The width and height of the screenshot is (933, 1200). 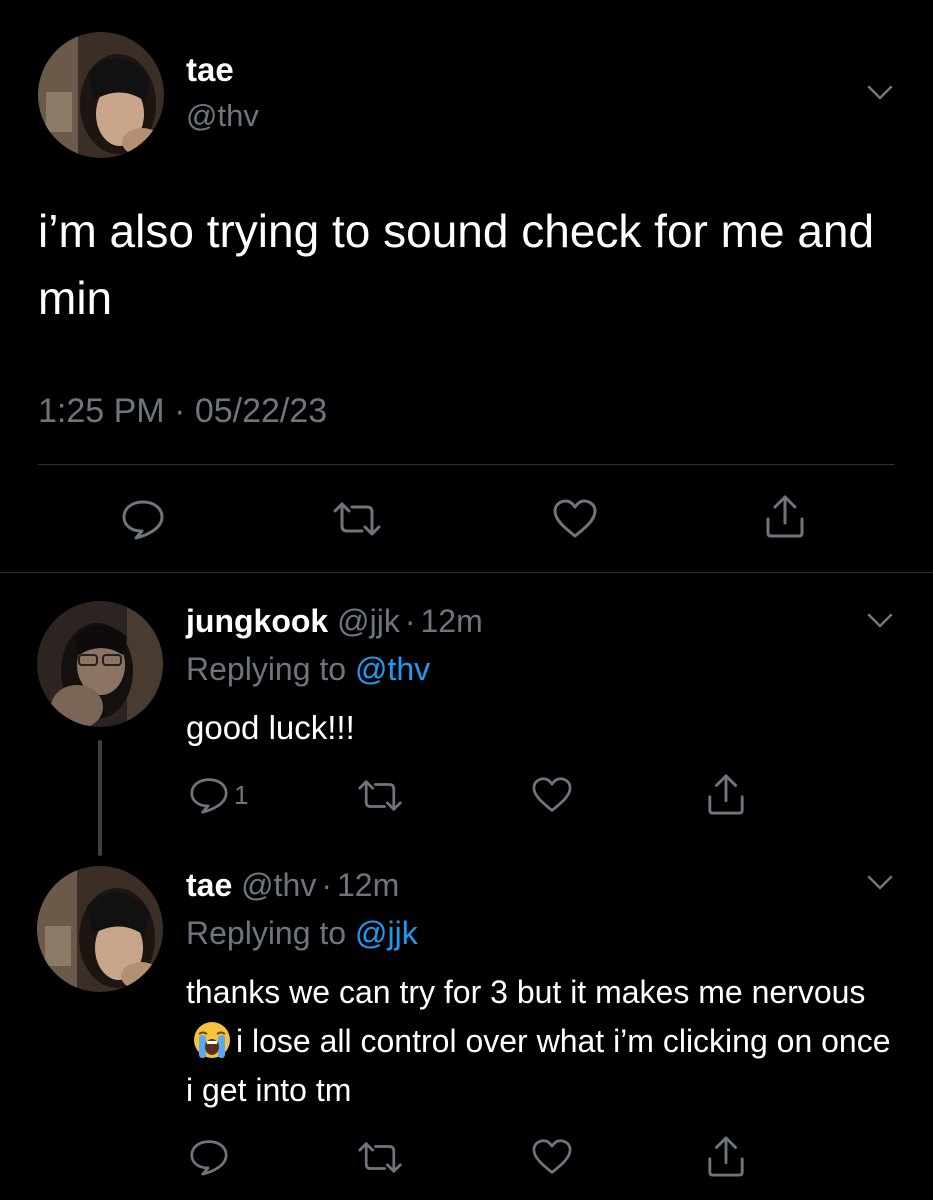 What do you see at coordinates (182, 411) in the screenshot?
I see `main-tweet-timestamp: 1:25 PM · 05/22/23` at bounding box center [182, 411].